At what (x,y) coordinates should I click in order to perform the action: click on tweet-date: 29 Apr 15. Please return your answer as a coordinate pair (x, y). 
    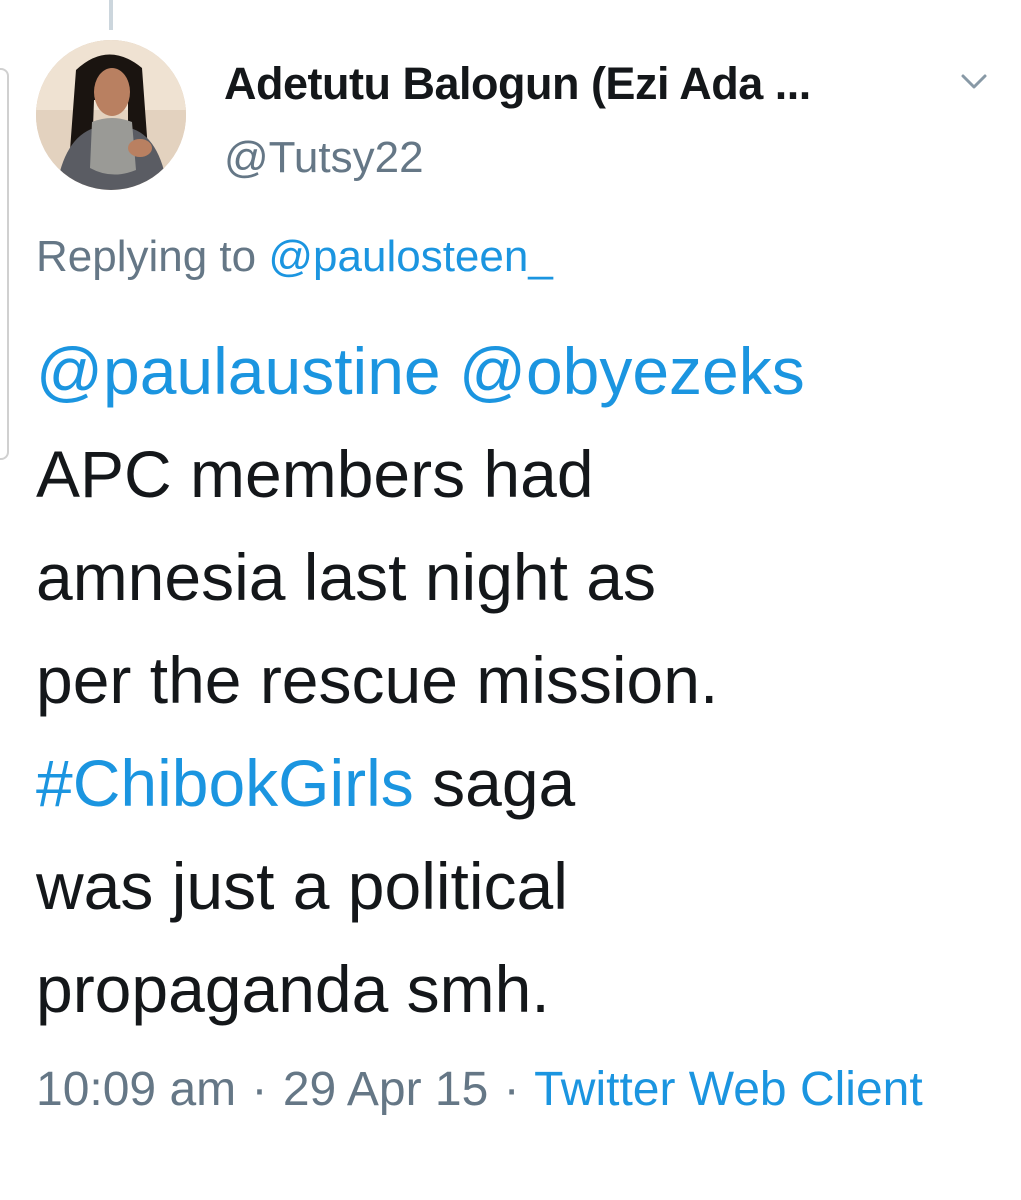
    Looking at the image, I should click on (386, 1089).